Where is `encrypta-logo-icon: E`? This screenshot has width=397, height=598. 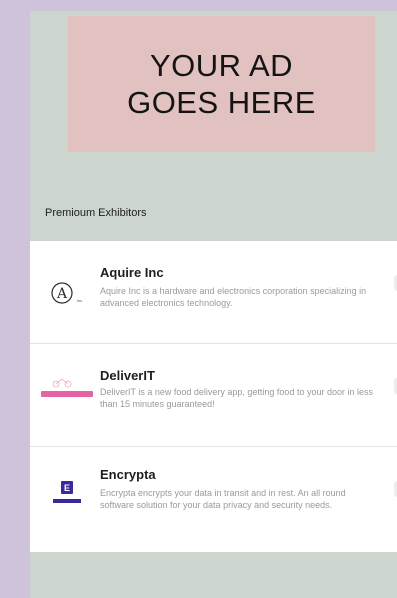 encrypta-logo-icon: E is located at coordinates (67, 495).